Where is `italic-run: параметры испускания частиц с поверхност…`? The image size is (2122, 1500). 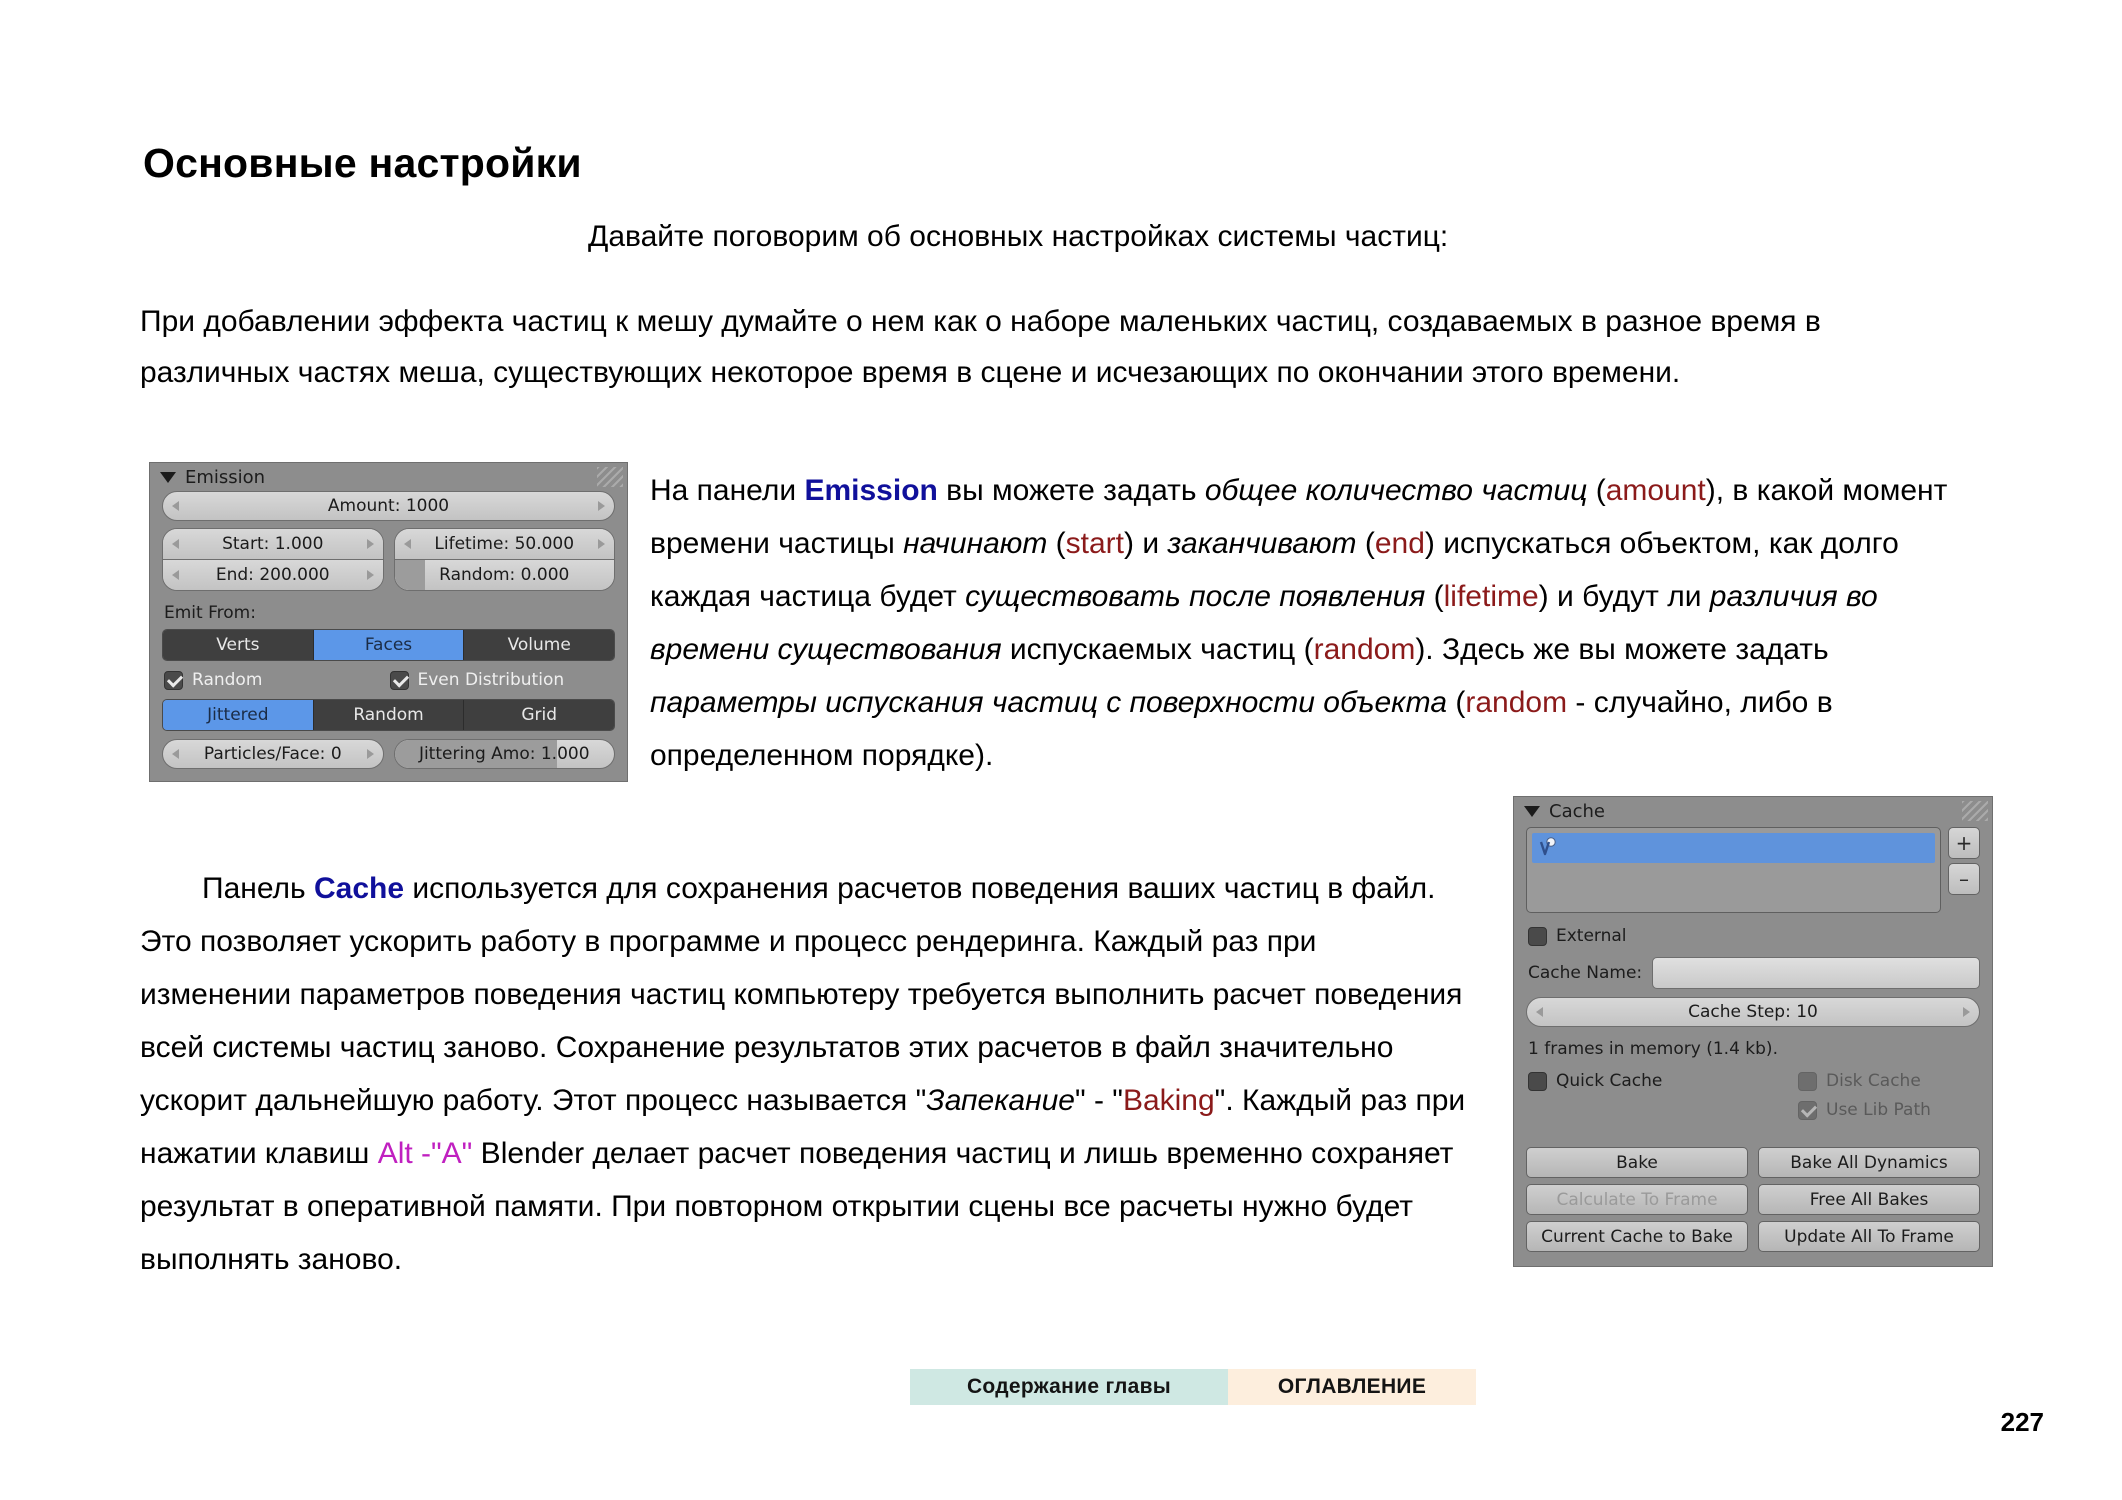 italic-run: параметры испускания частиц с поверхност… is located at coordinates (1049, 702).